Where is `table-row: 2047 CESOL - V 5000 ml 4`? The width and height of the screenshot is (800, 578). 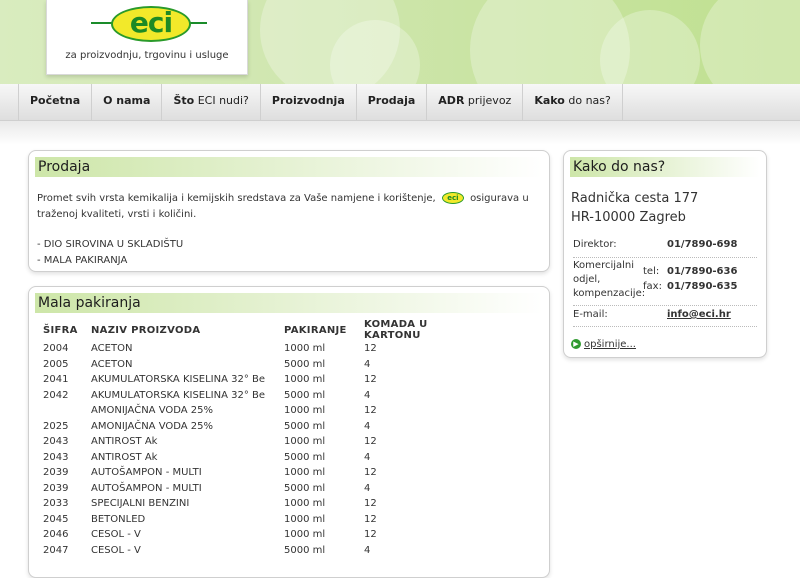 table-row: 2047 CESOL - V 5000 ml 4 is located at coordinates (263, 551).